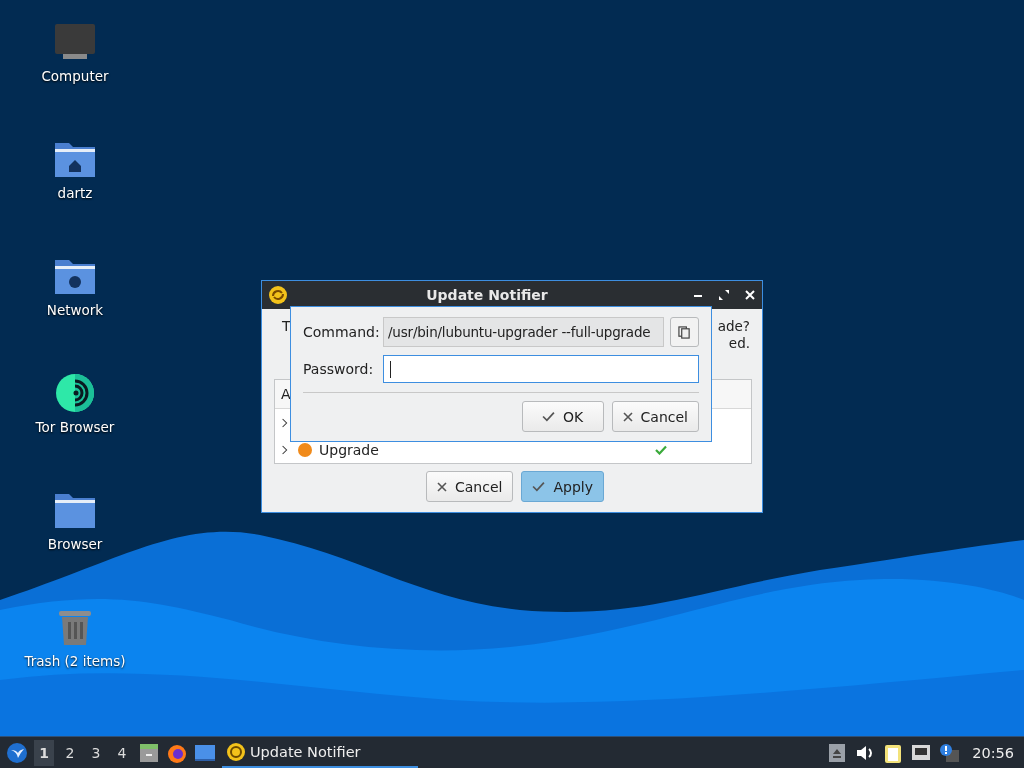  I want to click on desktop-switcher-button: 4, so click(122, 752).